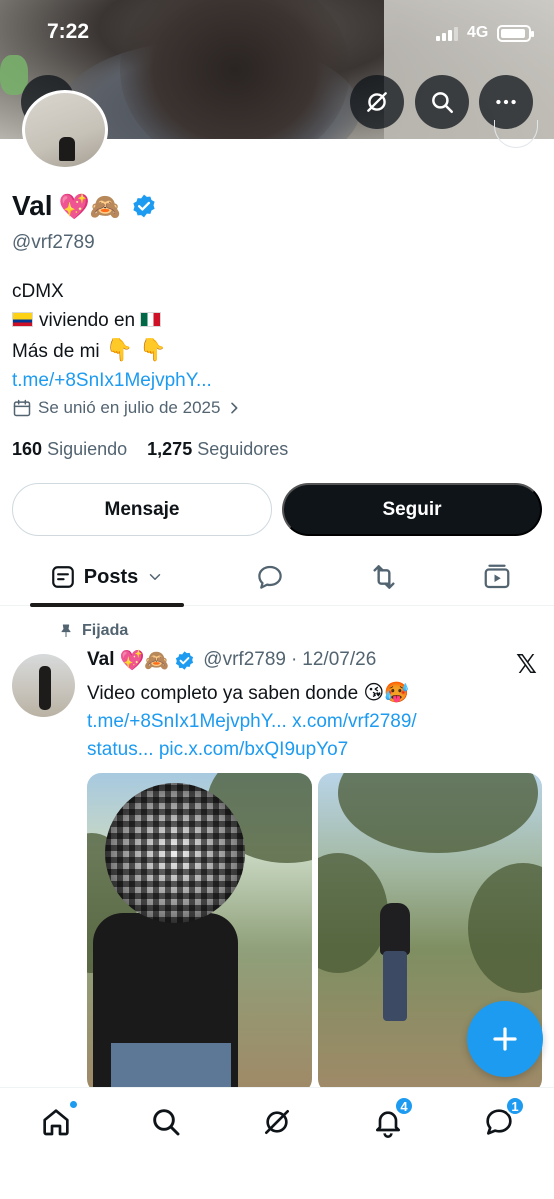 The width and height of the screenshot is (554, 1199). I want to click on post-body: Video completo ya saben donde, so click(223, 693).